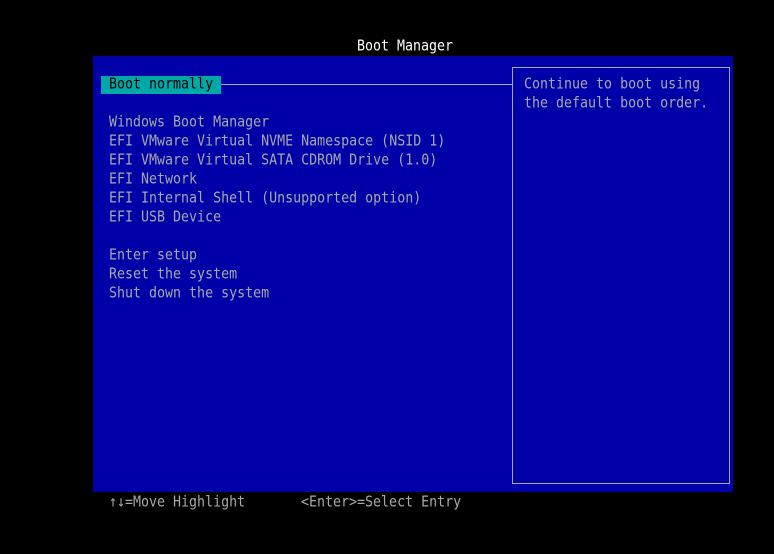  Describe the element at coordinates (161, 85) in the screenshot. I see `menu-item-label: Boot normally` at that location.